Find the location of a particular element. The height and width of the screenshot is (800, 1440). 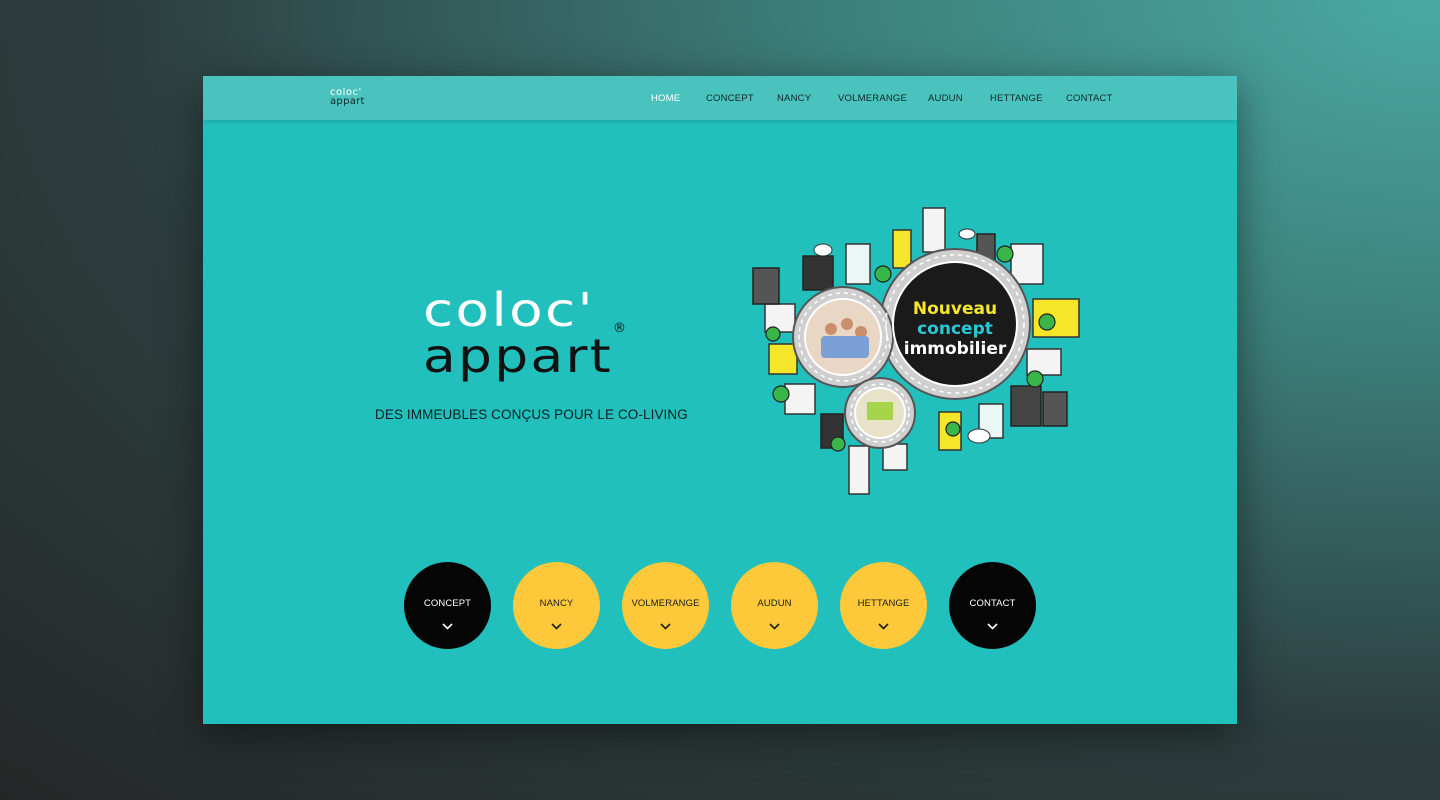

circle-hettange-label: HETTANGE is located at coordinates (883, 603).